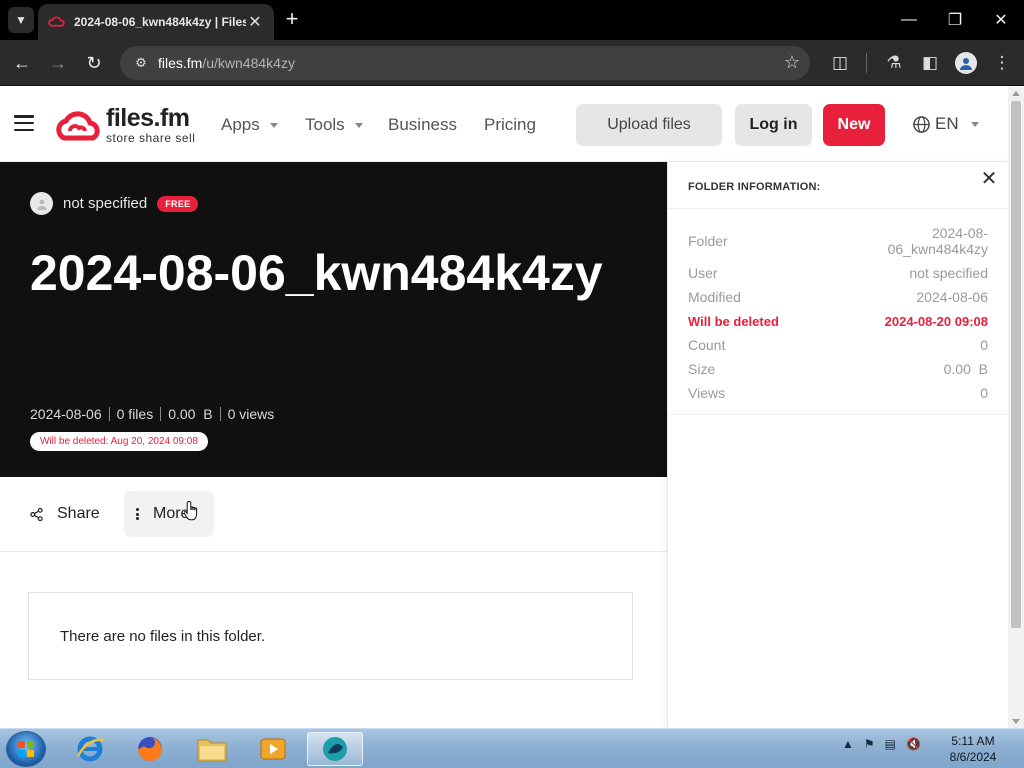 This screenshot has height=768, width=1024. What do you see at coordinates (1016, 364) in the screenshot?
I see `scrollbar-thumb` at bounding box center [1016, 364].